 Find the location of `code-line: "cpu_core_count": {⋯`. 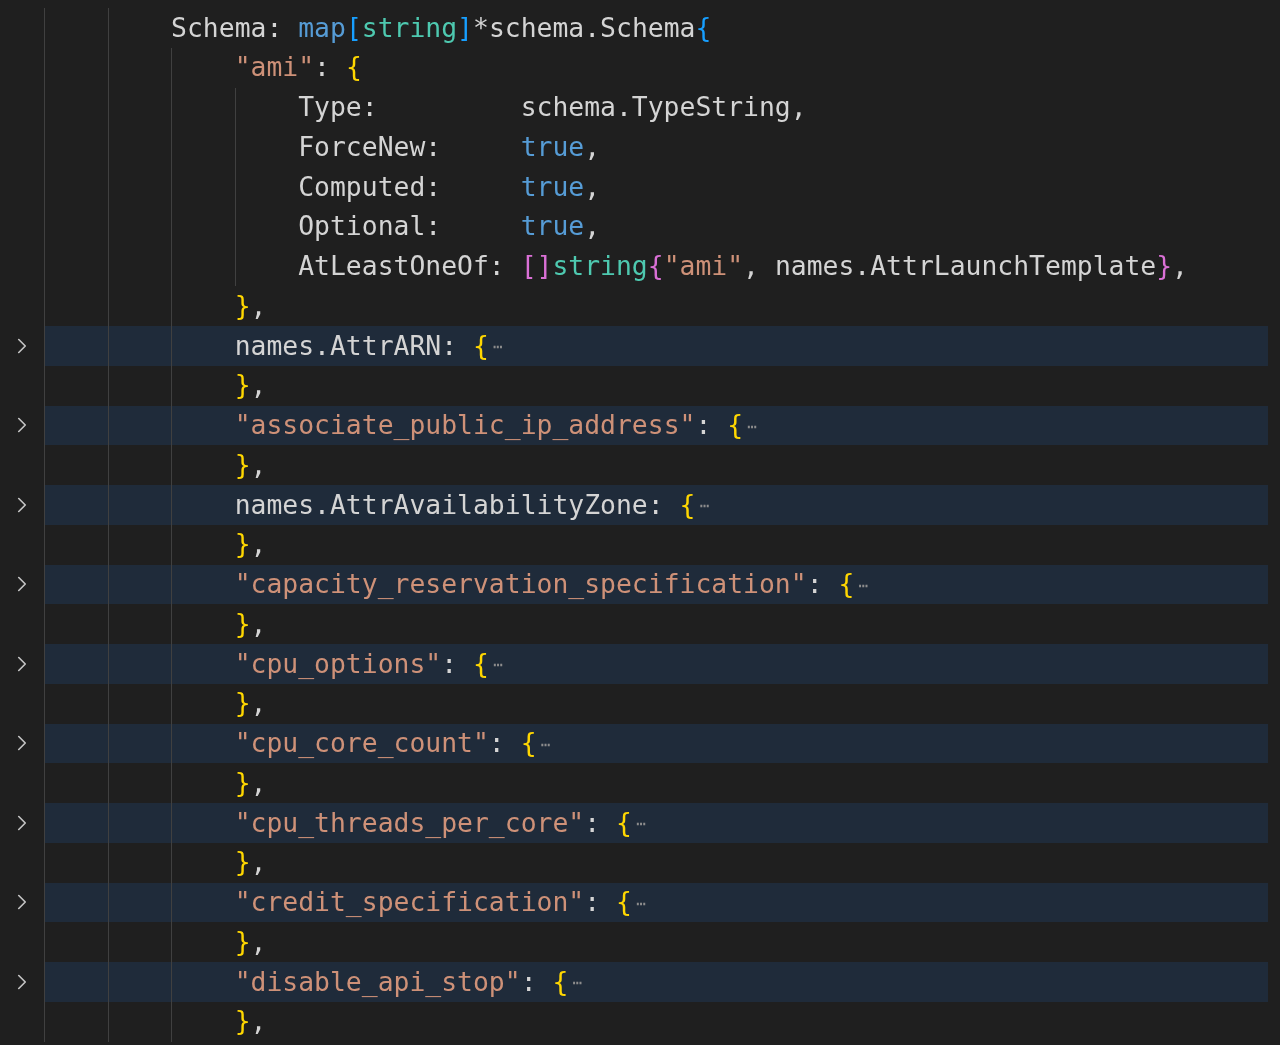

code-line: "cpu_core_count": {⋯ is located at coordinates (392, 743).